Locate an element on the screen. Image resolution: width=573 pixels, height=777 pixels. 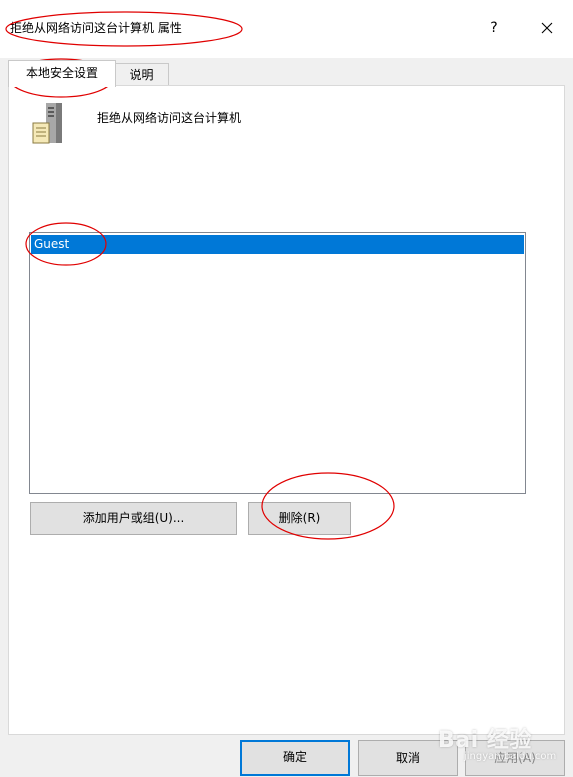
ok-button: 确定 is located at coordinates (295, 758).